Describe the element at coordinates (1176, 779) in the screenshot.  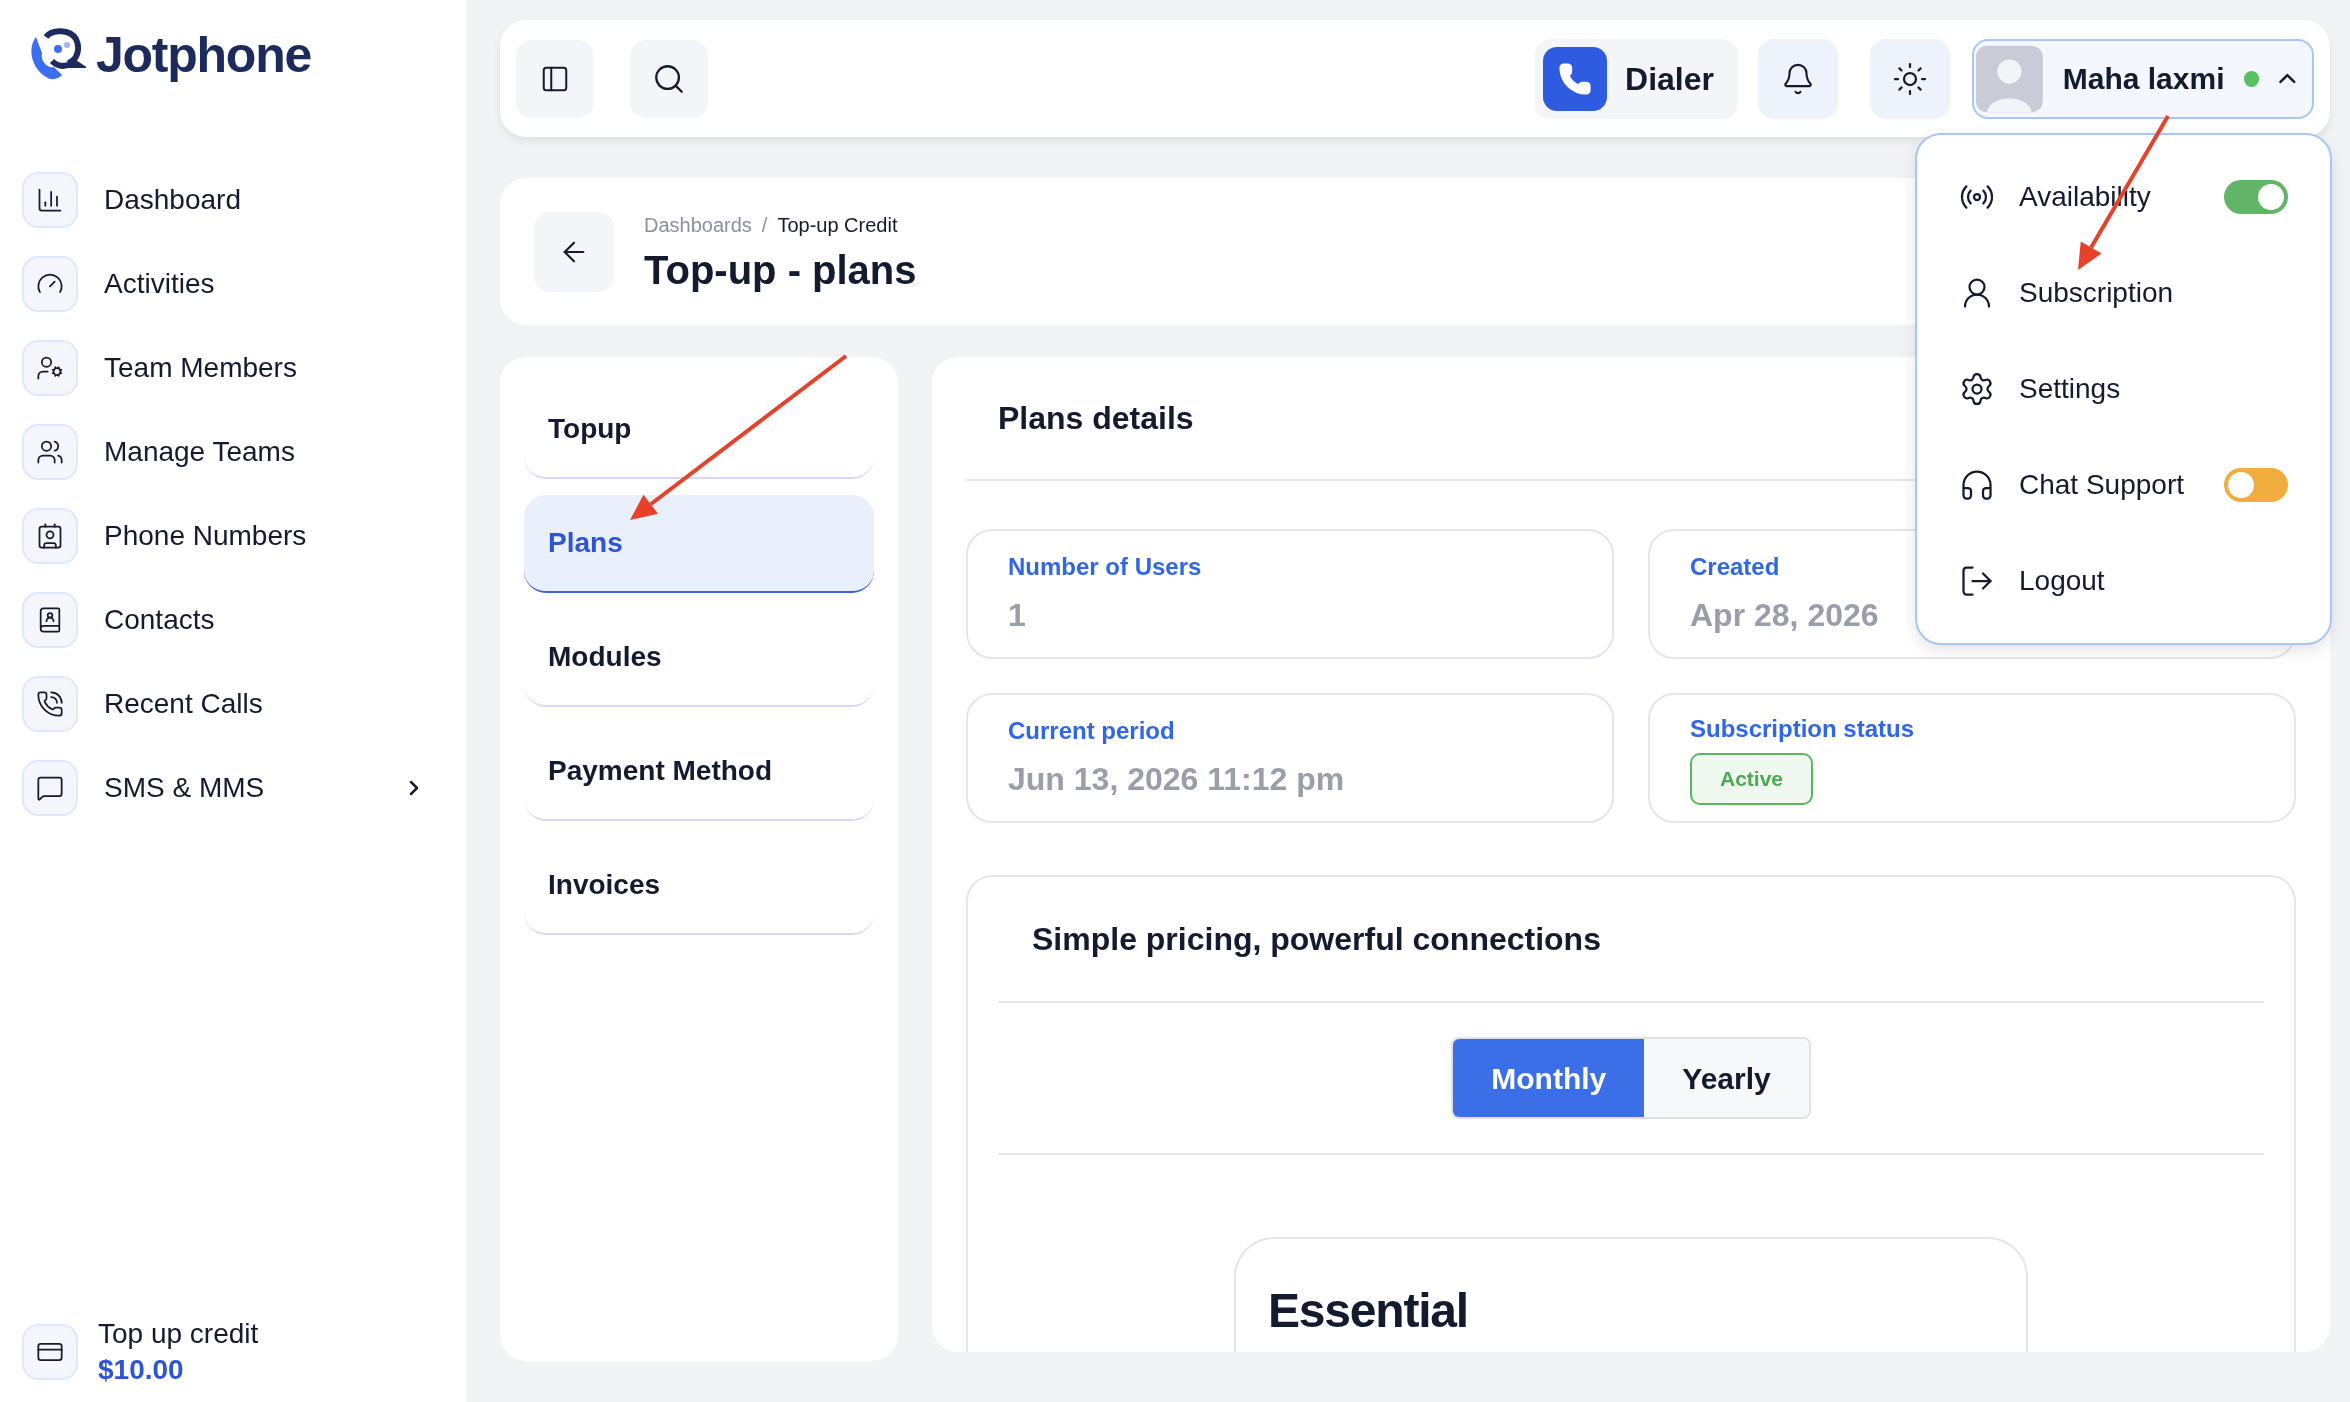
I see `info-value: Jun 13, 2026 11:12 pm` at that location.